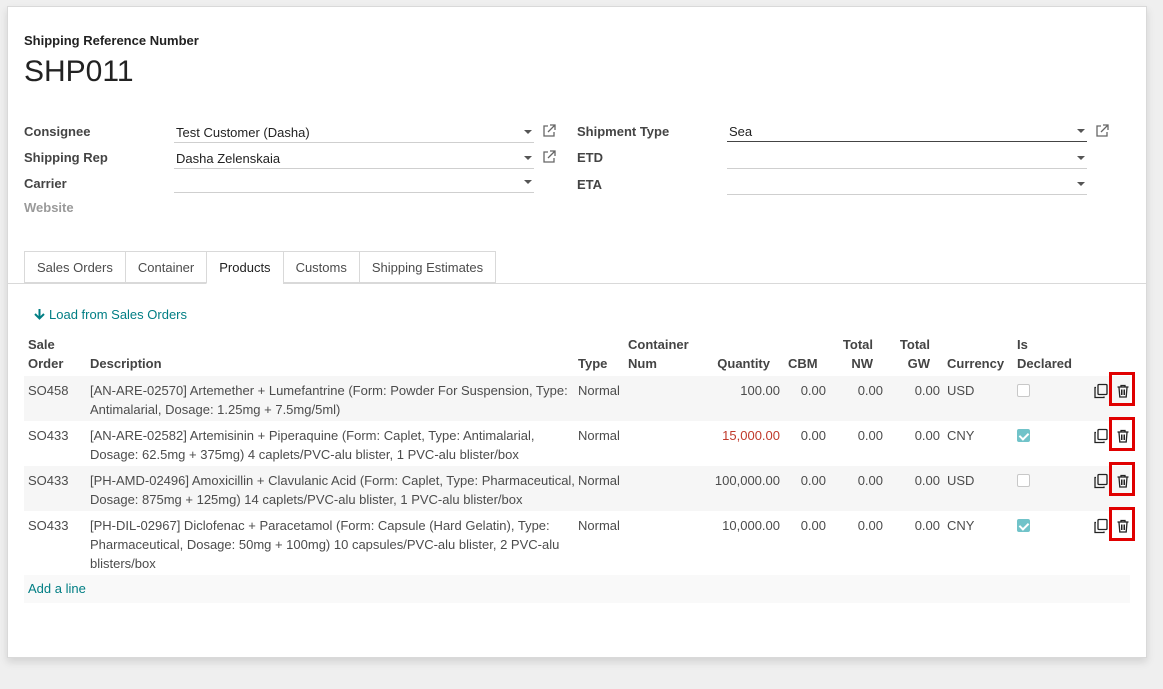 Image resolution: width=1163 pixels, height=689 pixels. Describe the element at coordinates (590, 184) in the screenshot. I see `eta-label: ETA` at that location.